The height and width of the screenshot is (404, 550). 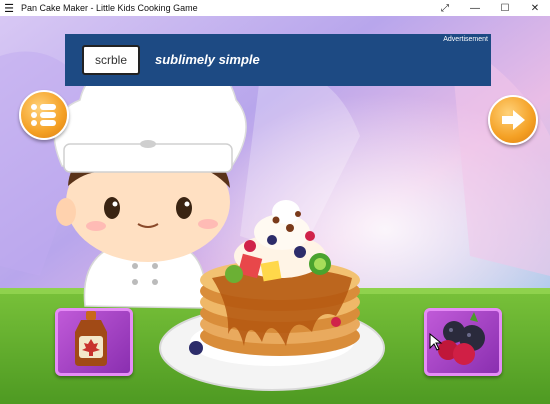 What do you see at coordinates (278, 60) in the screenshot?
I see `advertisement-banner: Advertisement scrble sublimely simple` at bounding box center [278, 60].